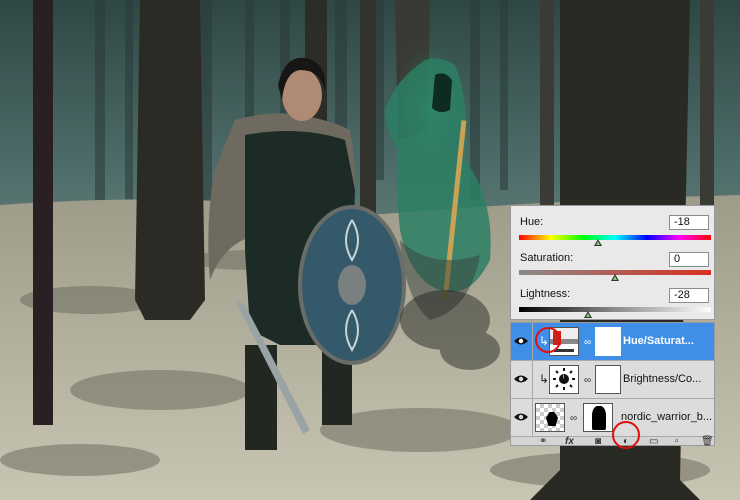  What do you see at coordinates (689, 295) in the screenshot?
I see `lightness-value-field: -28` at bounding box center [689, 295].